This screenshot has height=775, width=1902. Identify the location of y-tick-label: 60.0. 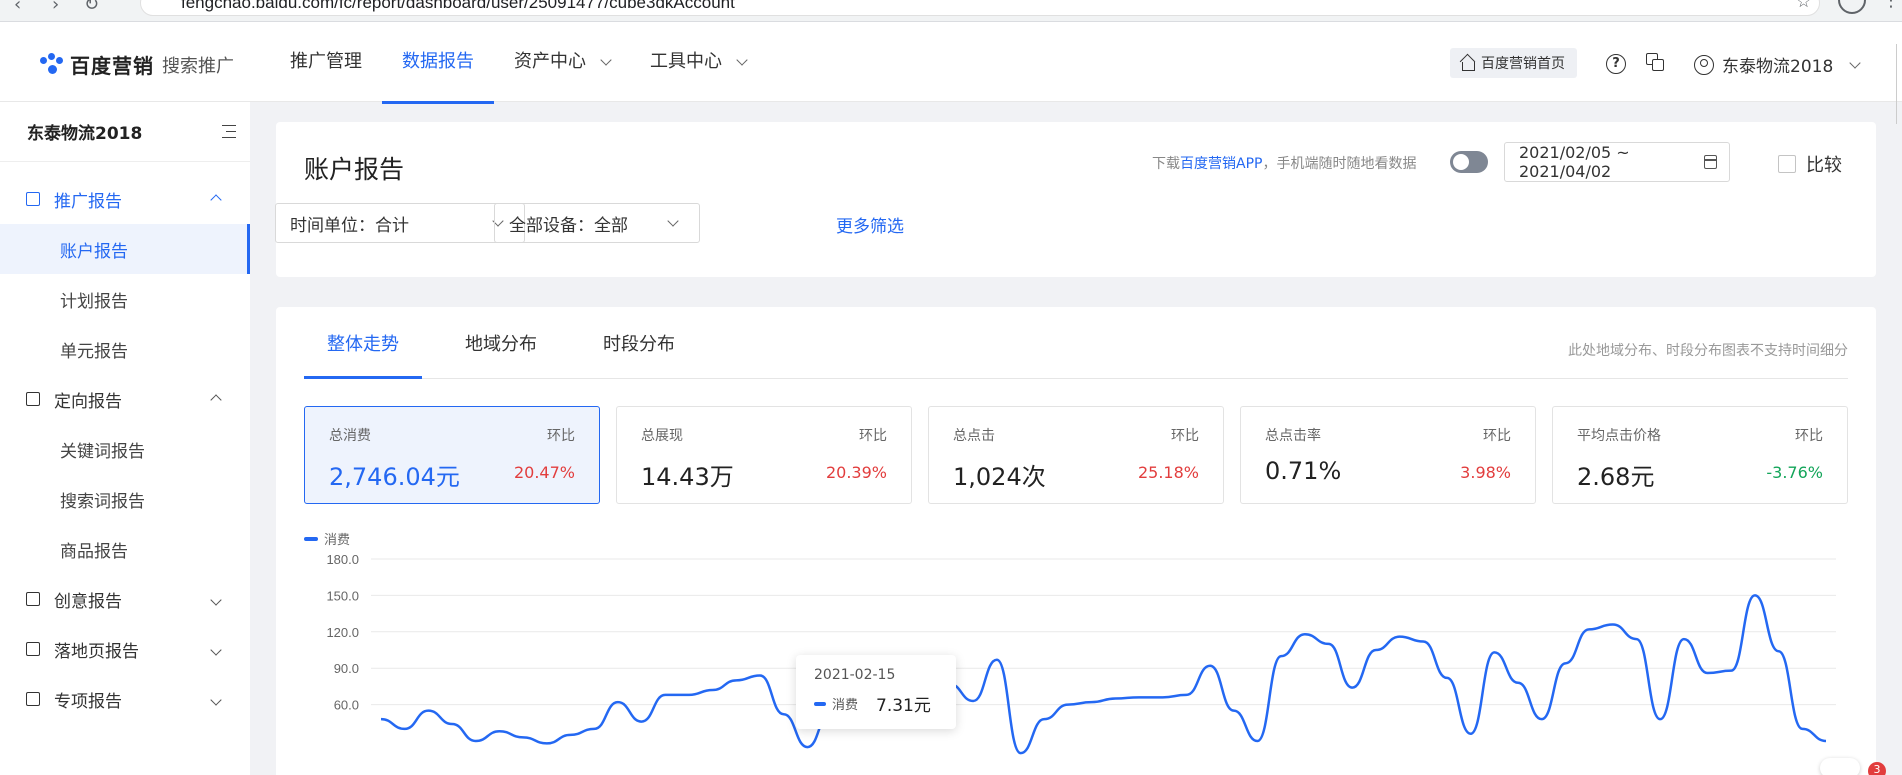
(346, 705).